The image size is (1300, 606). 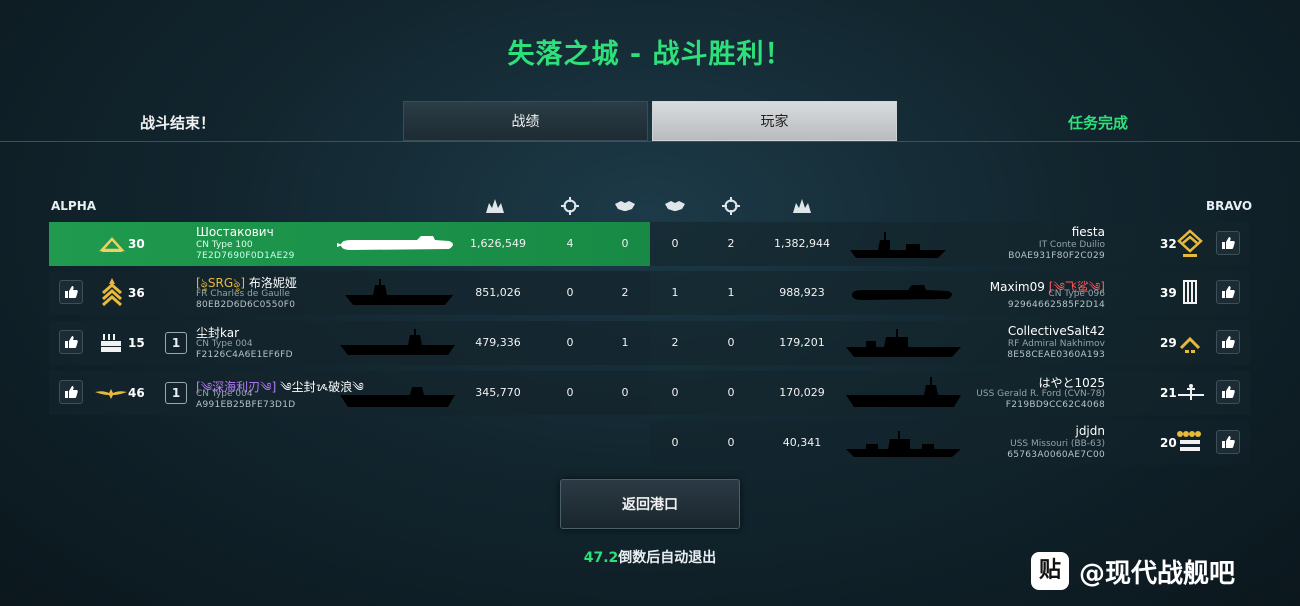 I want to click on player-ship: IT Conte Duilio, so click(x=1071, y=245).